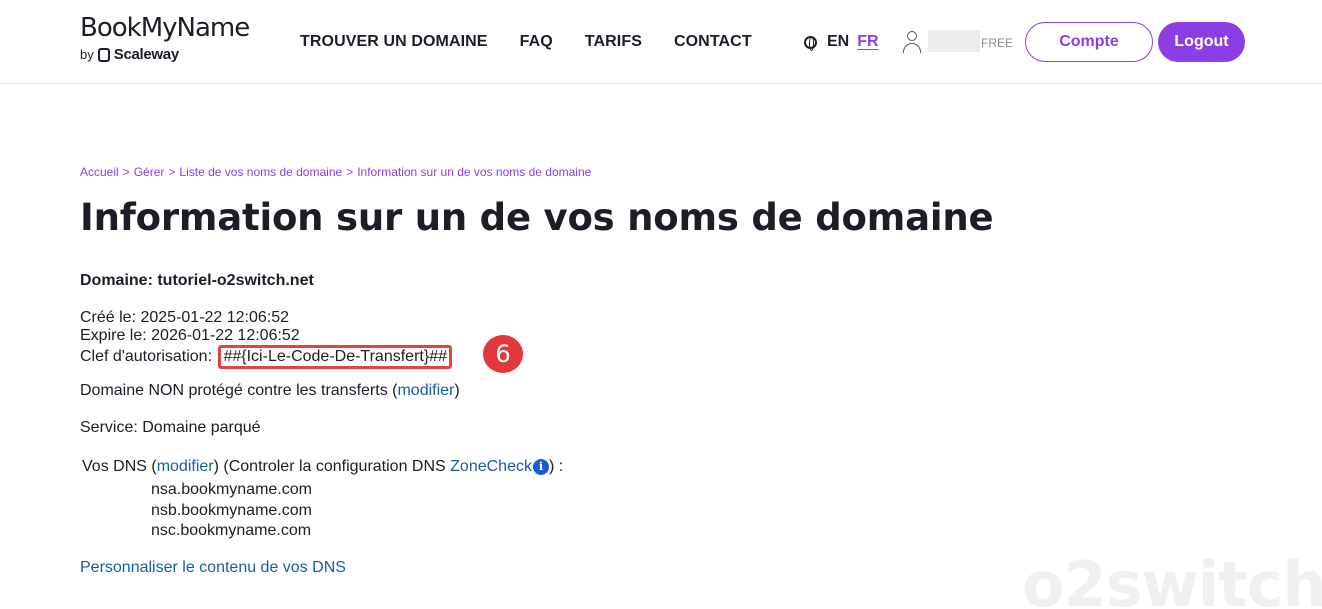 The image size is (1322, 609). What do you see at coordinates (185, 317) in the screenshot?
I see `created-date: Créé le: 2025-01-22 12:06:52` at bounding box center [185, 317].